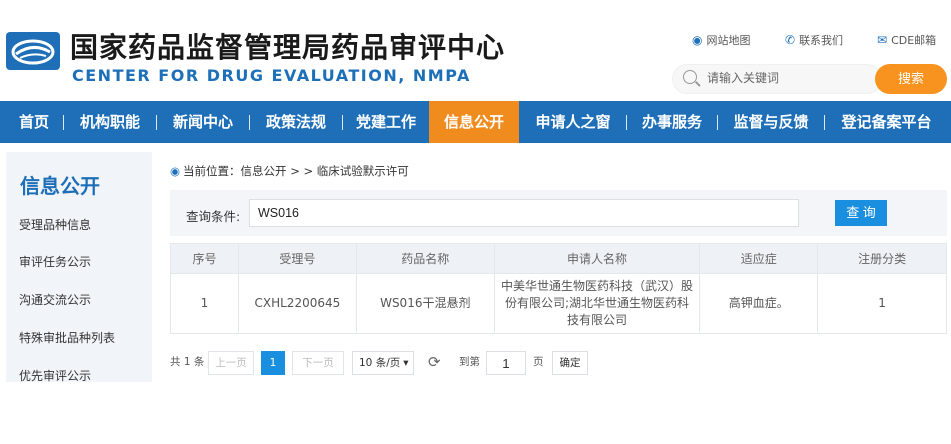 The image size is (951, 444). What do you see at coordinates (597, 303) in the screenshot?
I see `cell-applicant: 中美华世通生物医药科技（武汉）股份有限公司;湖北华世通生物医药科技有限公司` at bounding box center [597, 303].